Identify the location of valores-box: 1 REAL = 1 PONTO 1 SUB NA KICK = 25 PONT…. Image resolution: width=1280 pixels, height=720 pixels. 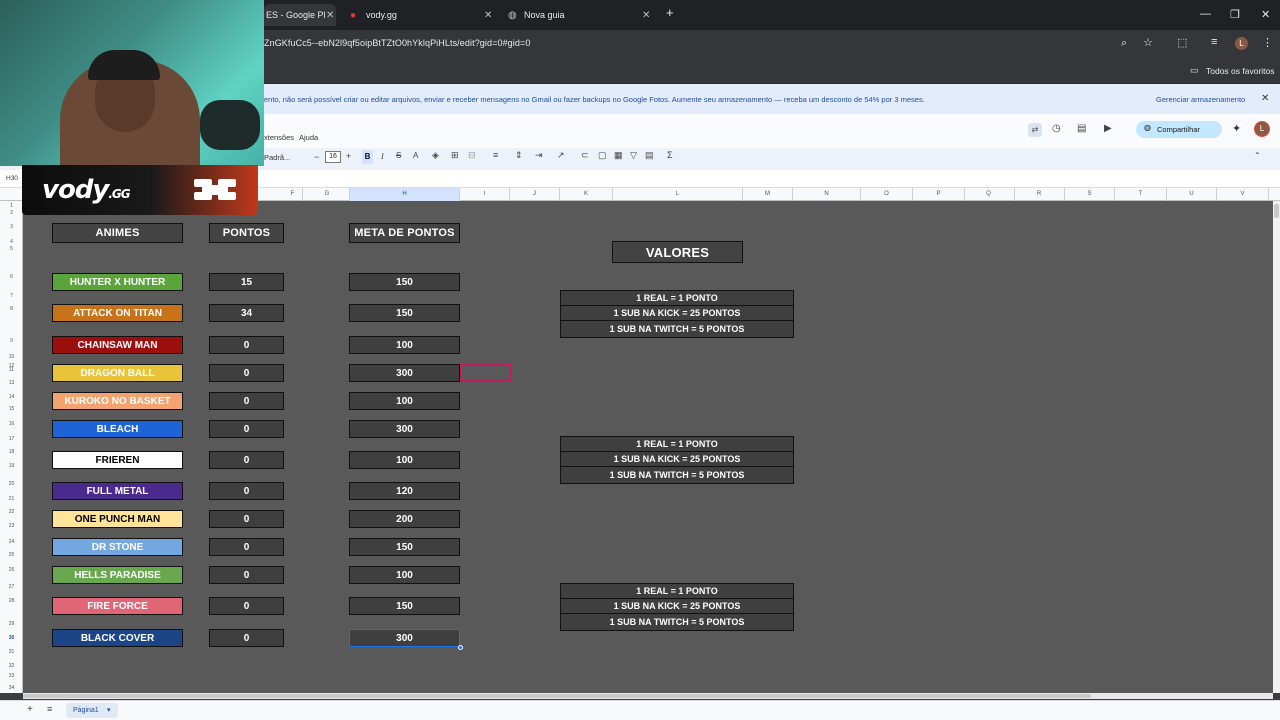
(677, 314).